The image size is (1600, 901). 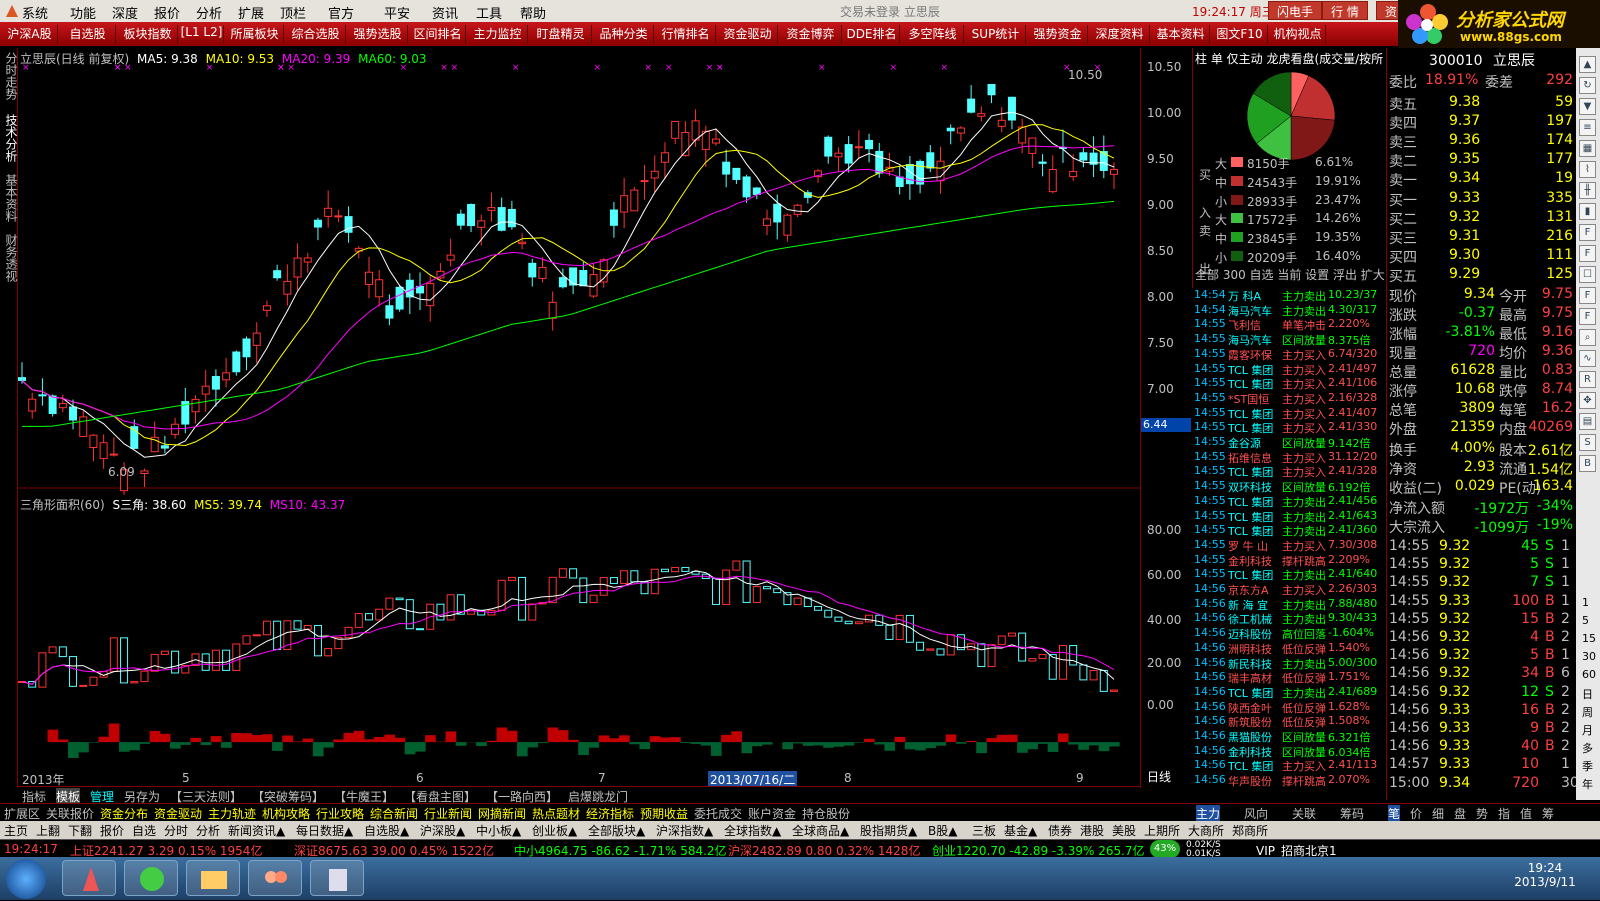 I want to click on alert-row: 14:56陕西金叶低位反弹1.628%, so click(x=1289, y=707).